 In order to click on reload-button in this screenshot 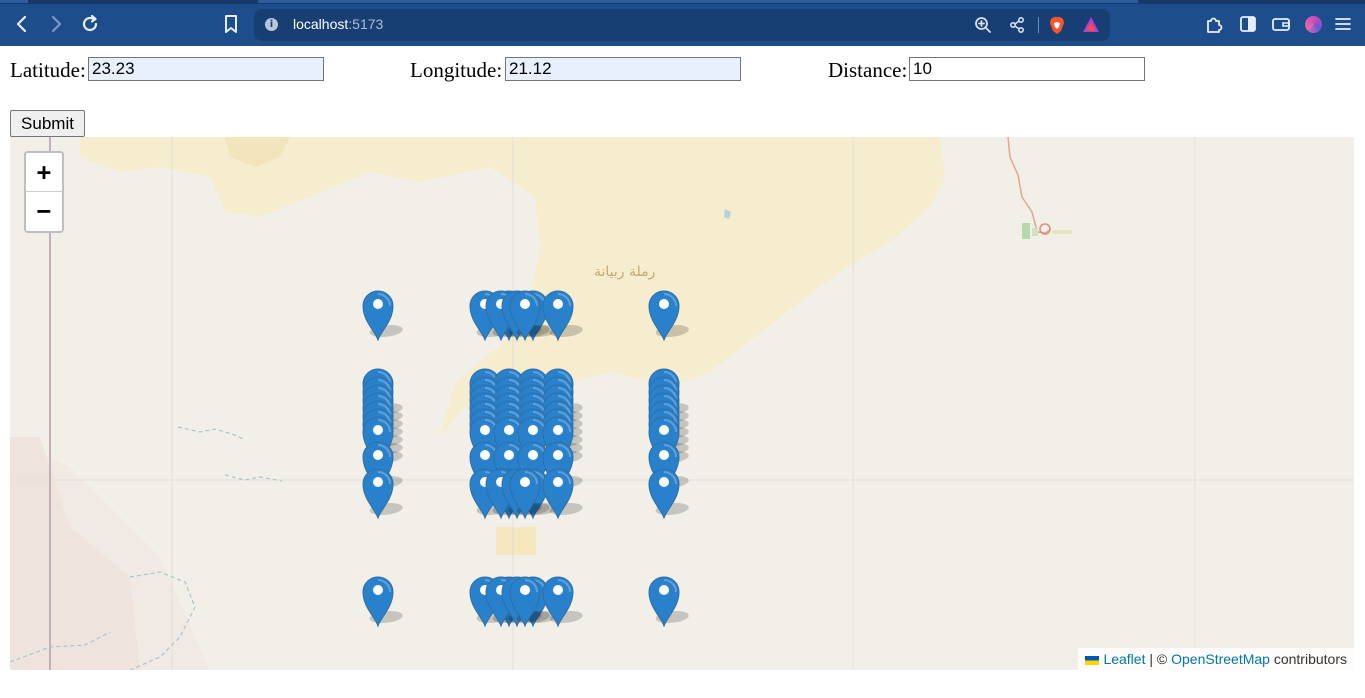, I will do `click(90, 24)`.